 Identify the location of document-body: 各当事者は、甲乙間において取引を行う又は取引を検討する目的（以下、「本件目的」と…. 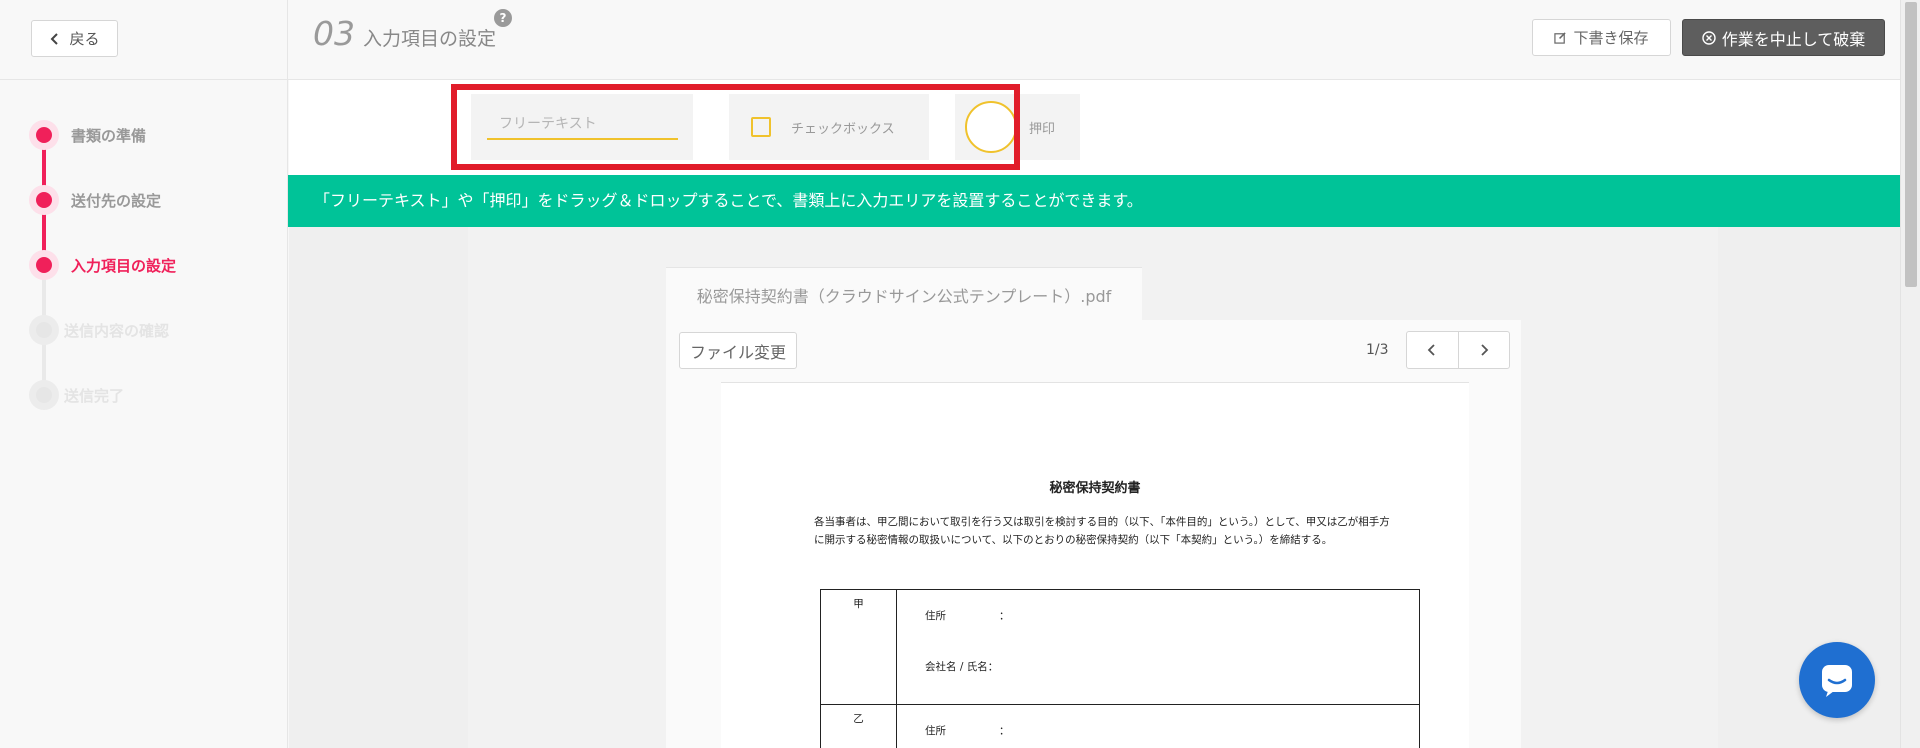
(1102, 531).